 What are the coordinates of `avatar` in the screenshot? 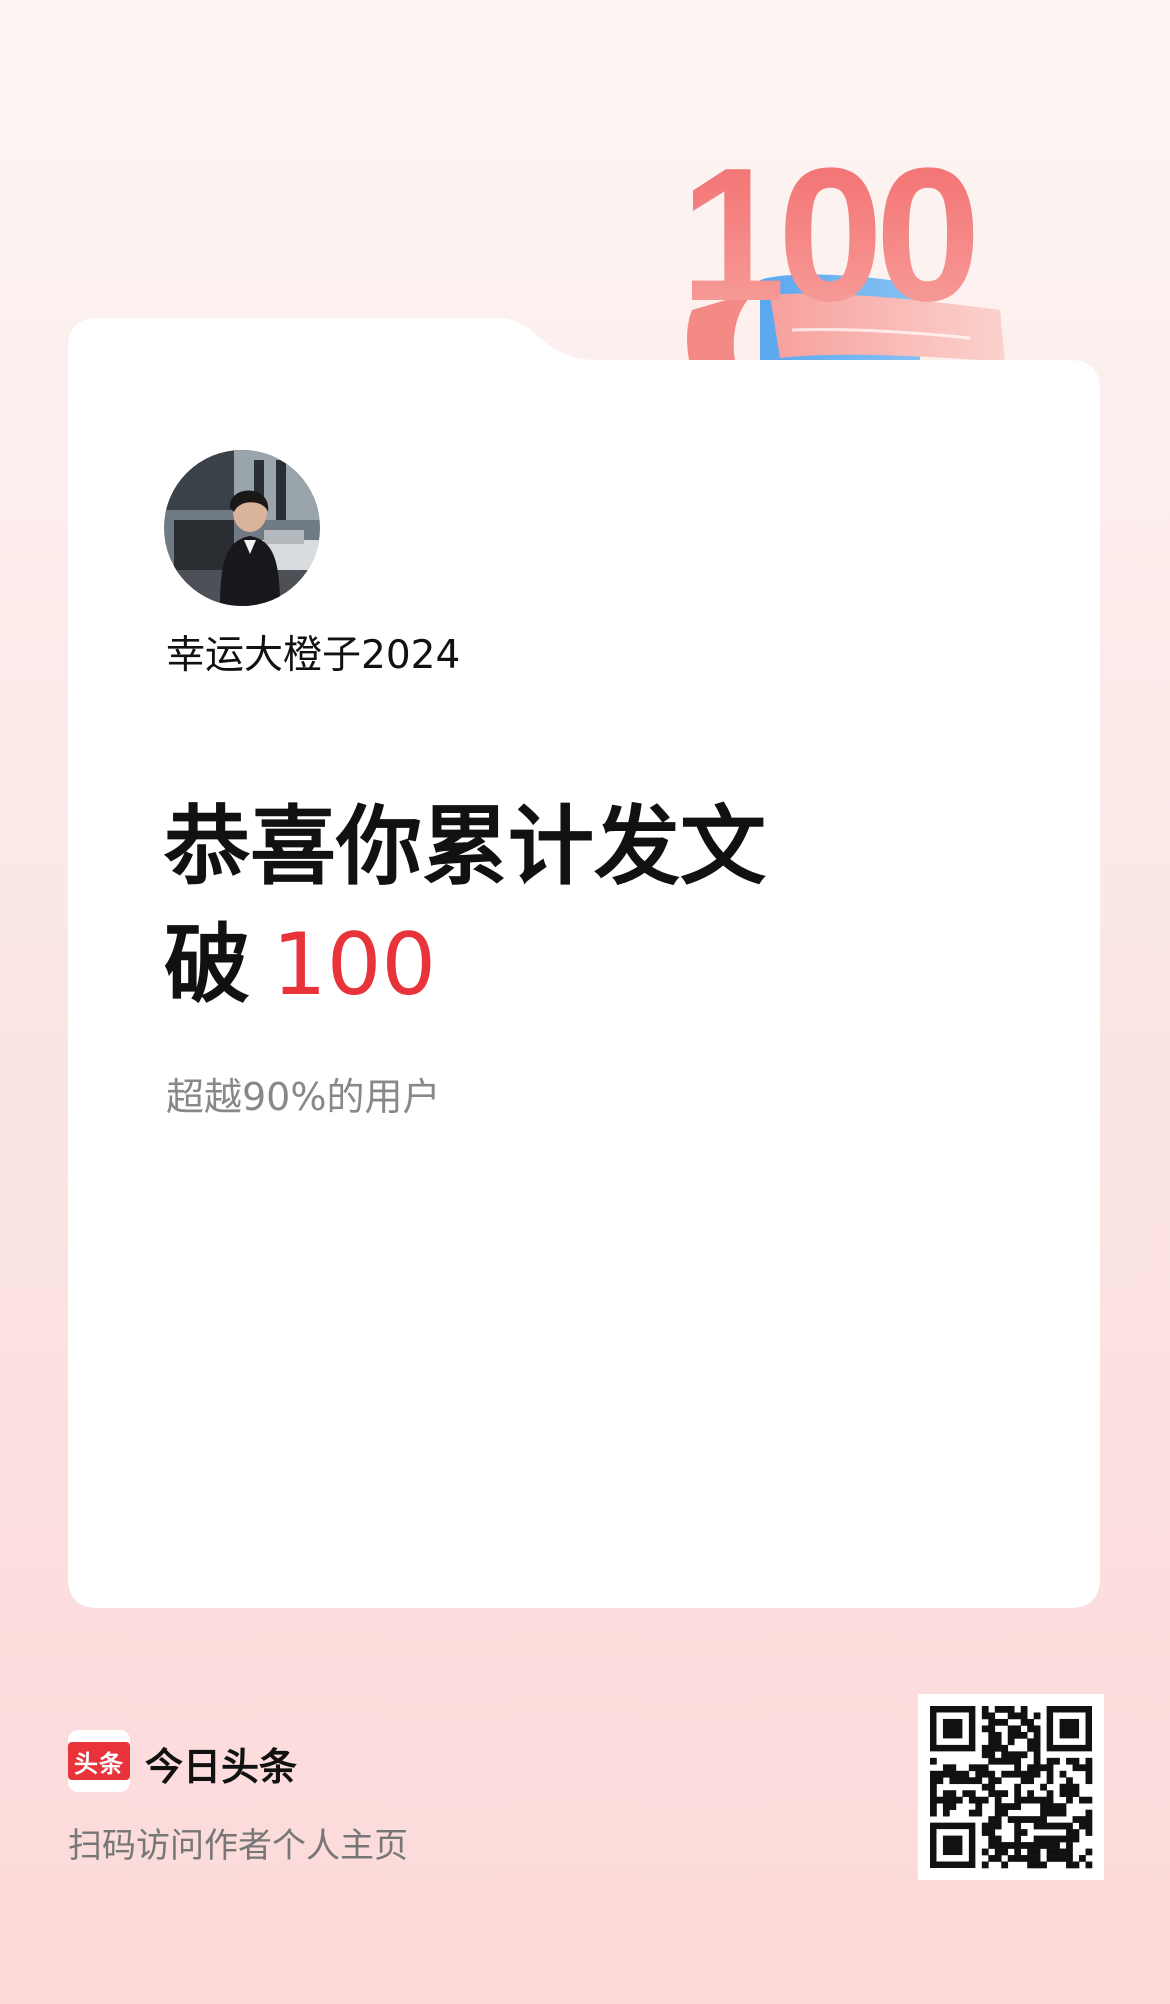 It's located at (242, 528).